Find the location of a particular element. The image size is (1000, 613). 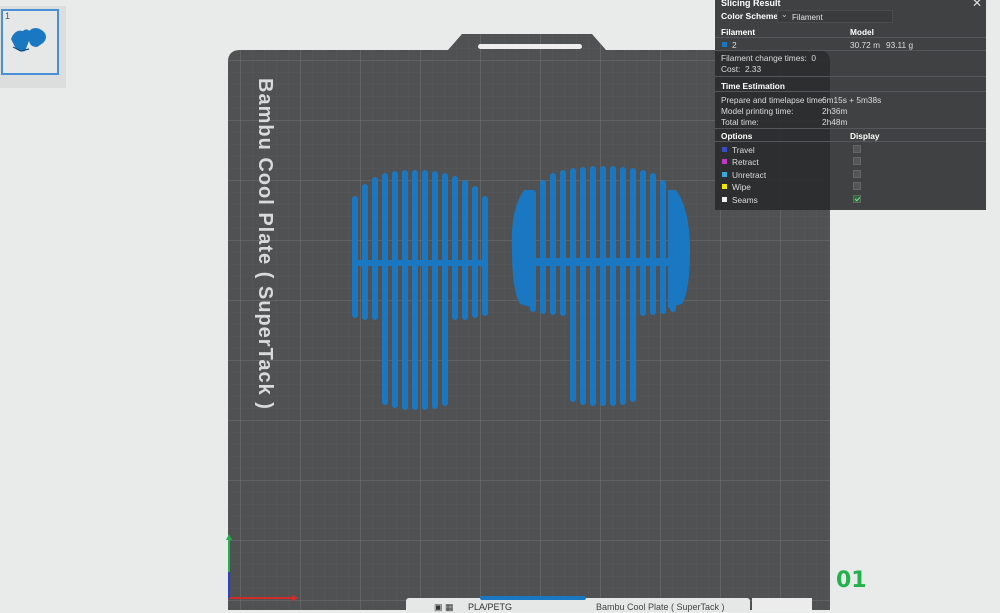

plate-name-label: Bambu Cool Plate ( SuperTack ) is located at coordinates (265, 244).